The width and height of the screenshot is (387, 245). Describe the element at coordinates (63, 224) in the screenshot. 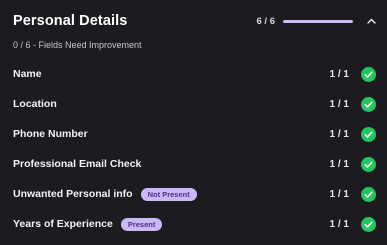

I see `row-label: Years of Experience` at that location.